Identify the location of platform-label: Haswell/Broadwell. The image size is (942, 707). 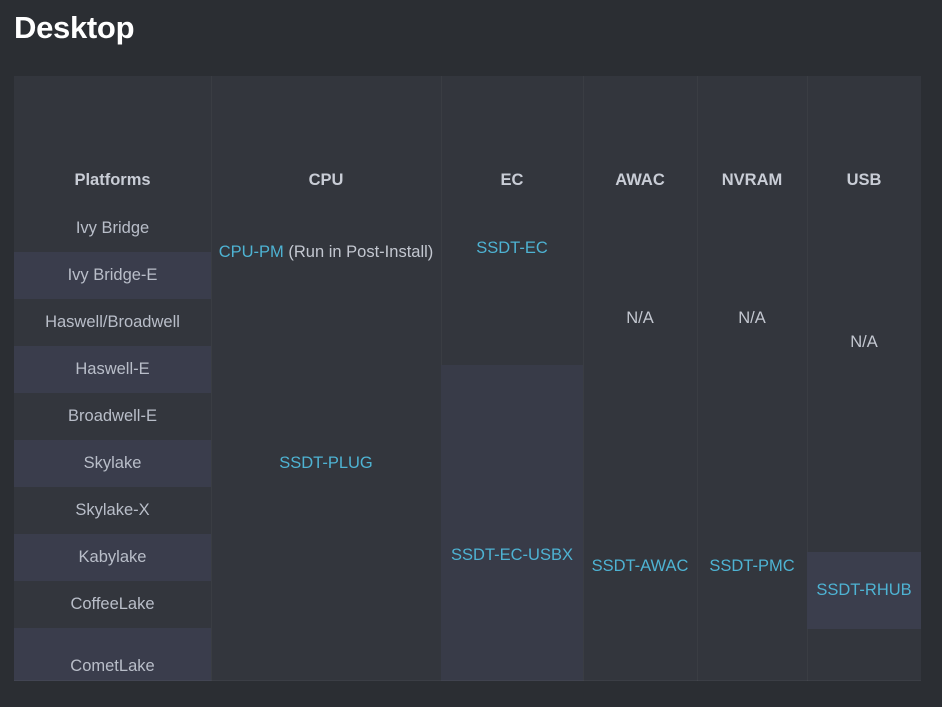
(112, 322).